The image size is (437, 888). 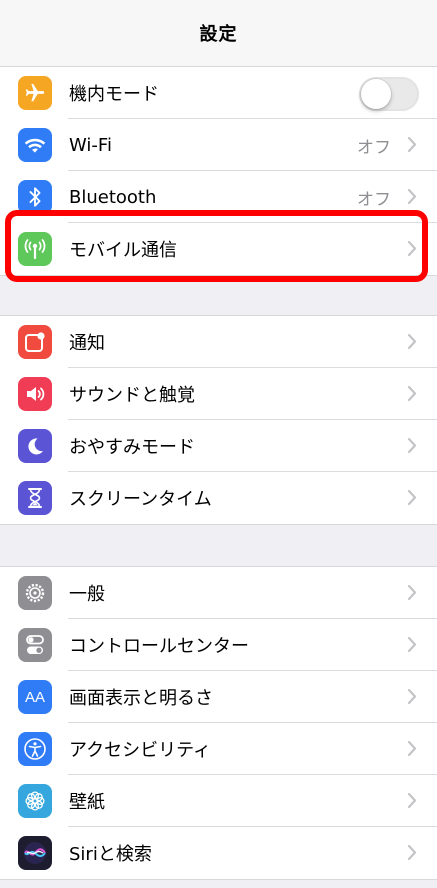 I want to click on siri-search-row: Siriと検索, so click(x=218, y=853).